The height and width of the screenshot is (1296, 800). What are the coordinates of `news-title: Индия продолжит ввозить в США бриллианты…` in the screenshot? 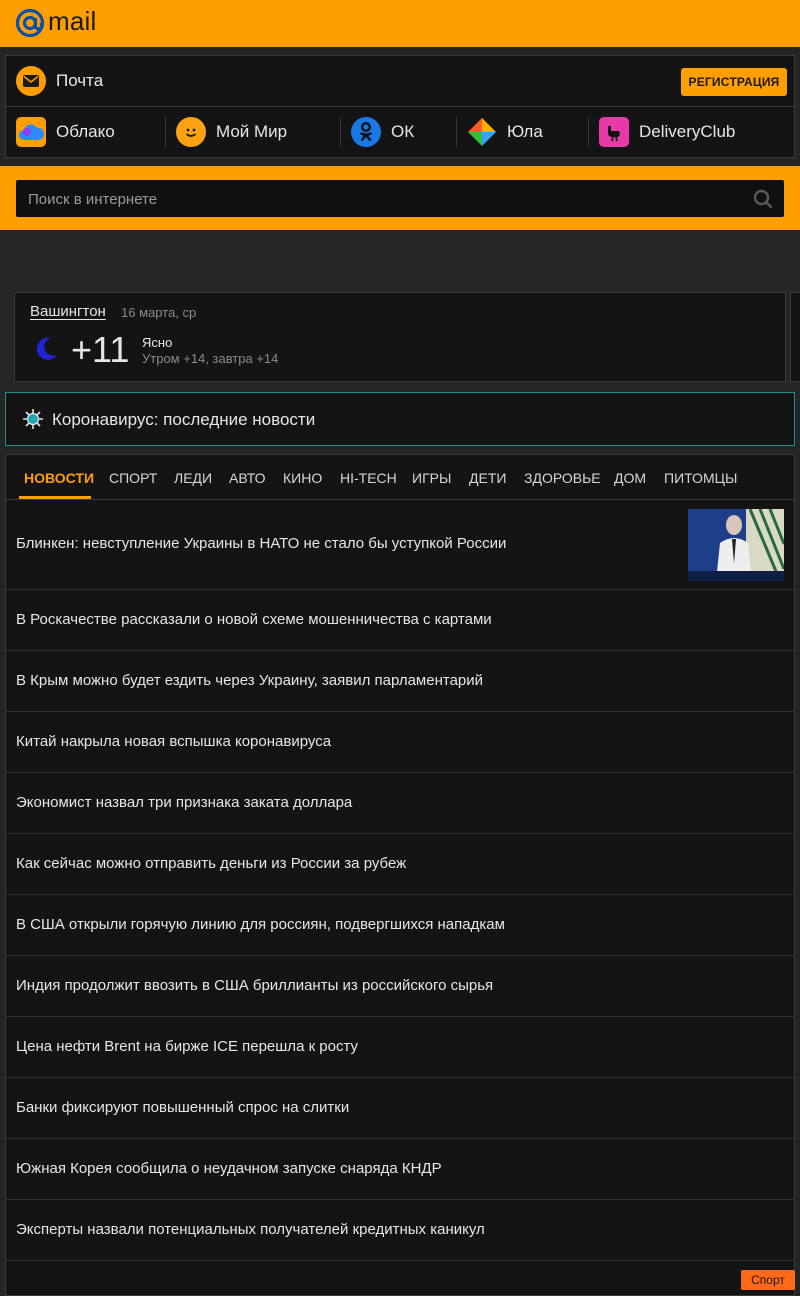 It's located at (254, 985).